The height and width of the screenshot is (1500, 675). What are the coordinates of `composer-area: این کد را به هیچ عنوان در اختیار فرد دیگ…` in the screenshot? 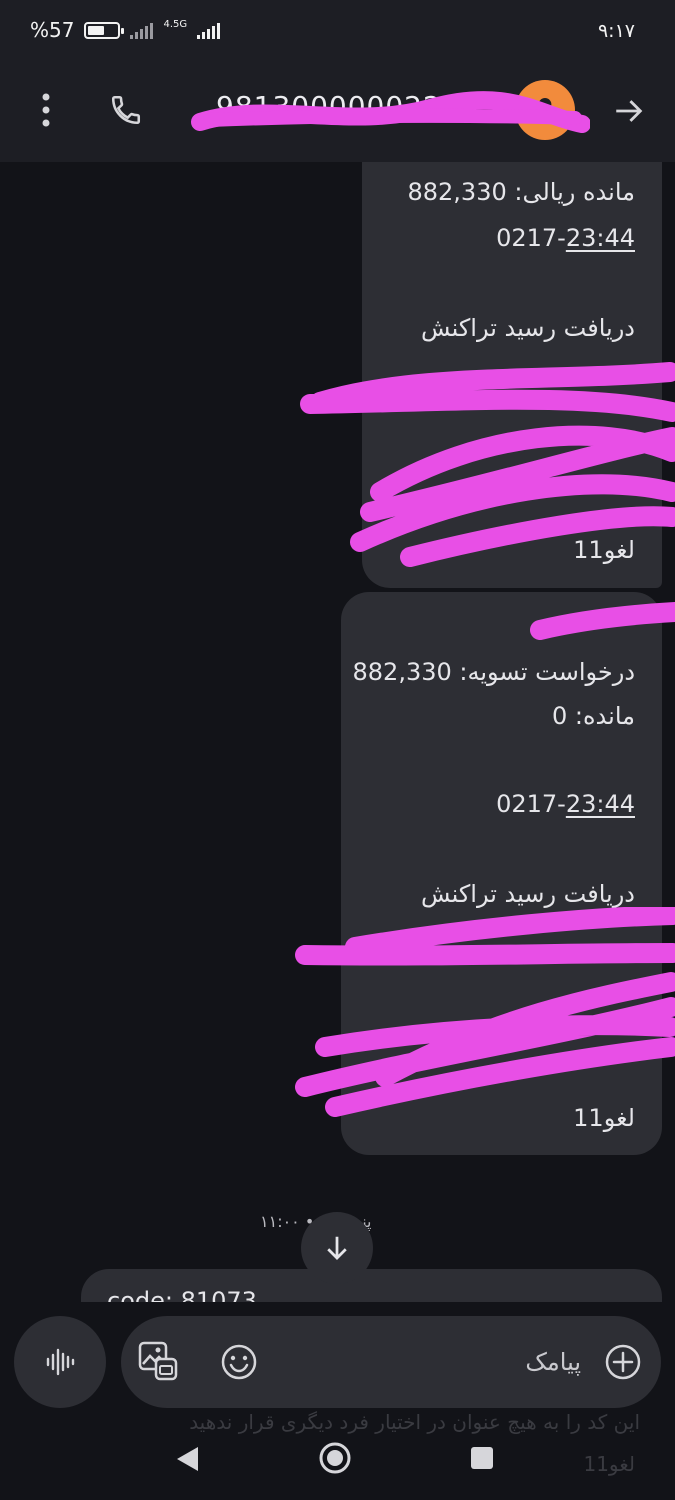 It's located at (337, 1401).